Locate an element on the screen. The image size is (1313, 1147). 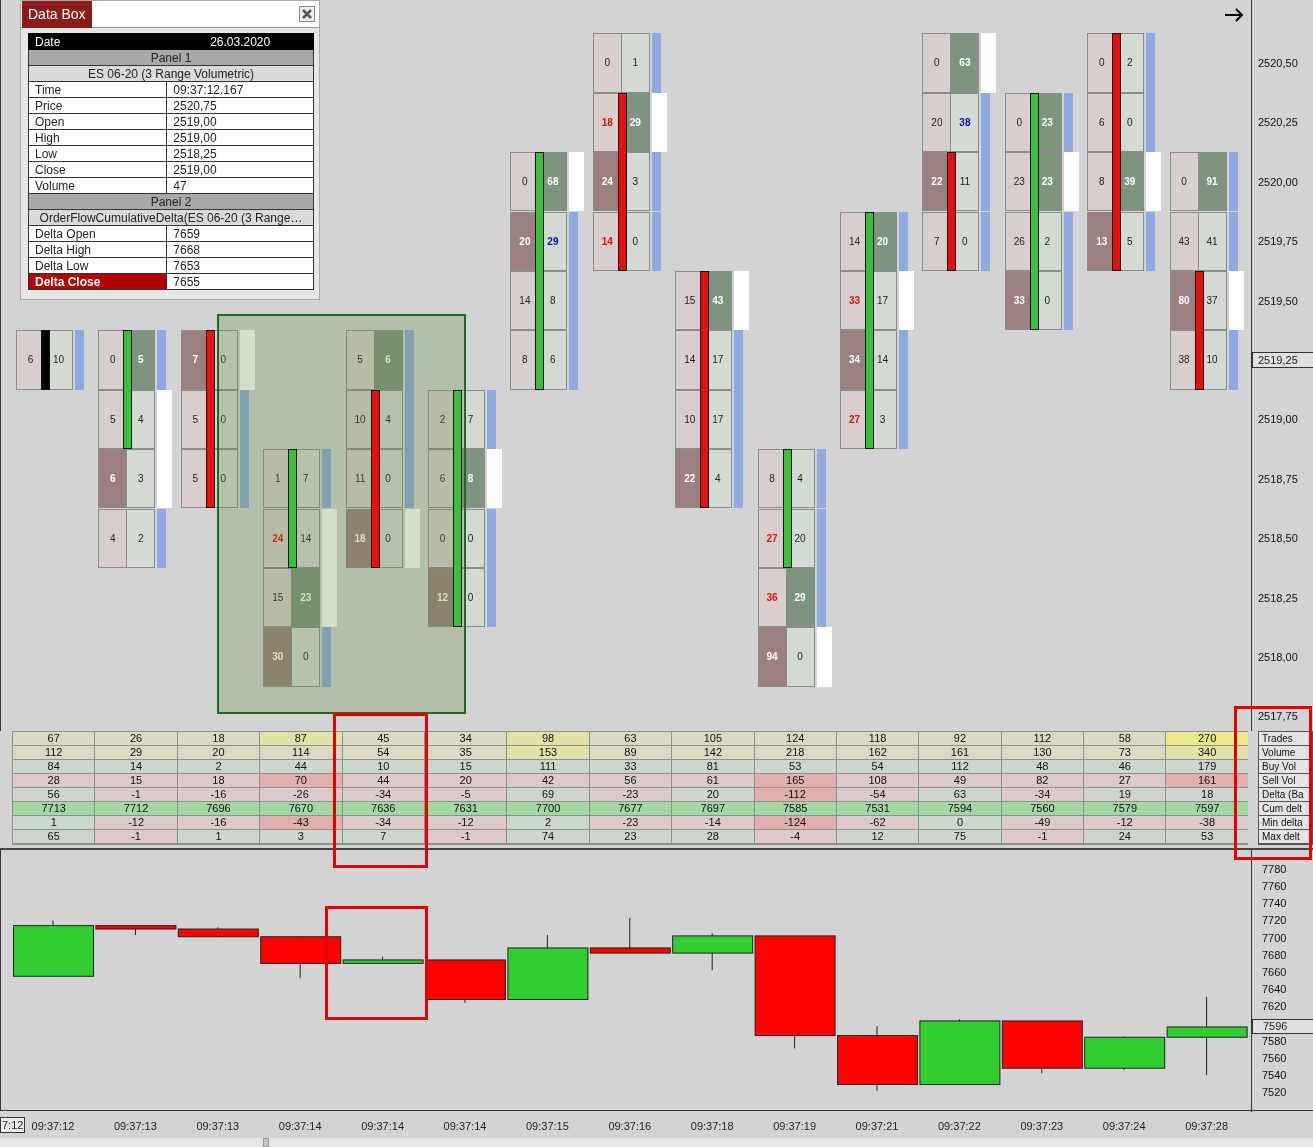
table-cell: 130 is located at coordinates (1042, 752).